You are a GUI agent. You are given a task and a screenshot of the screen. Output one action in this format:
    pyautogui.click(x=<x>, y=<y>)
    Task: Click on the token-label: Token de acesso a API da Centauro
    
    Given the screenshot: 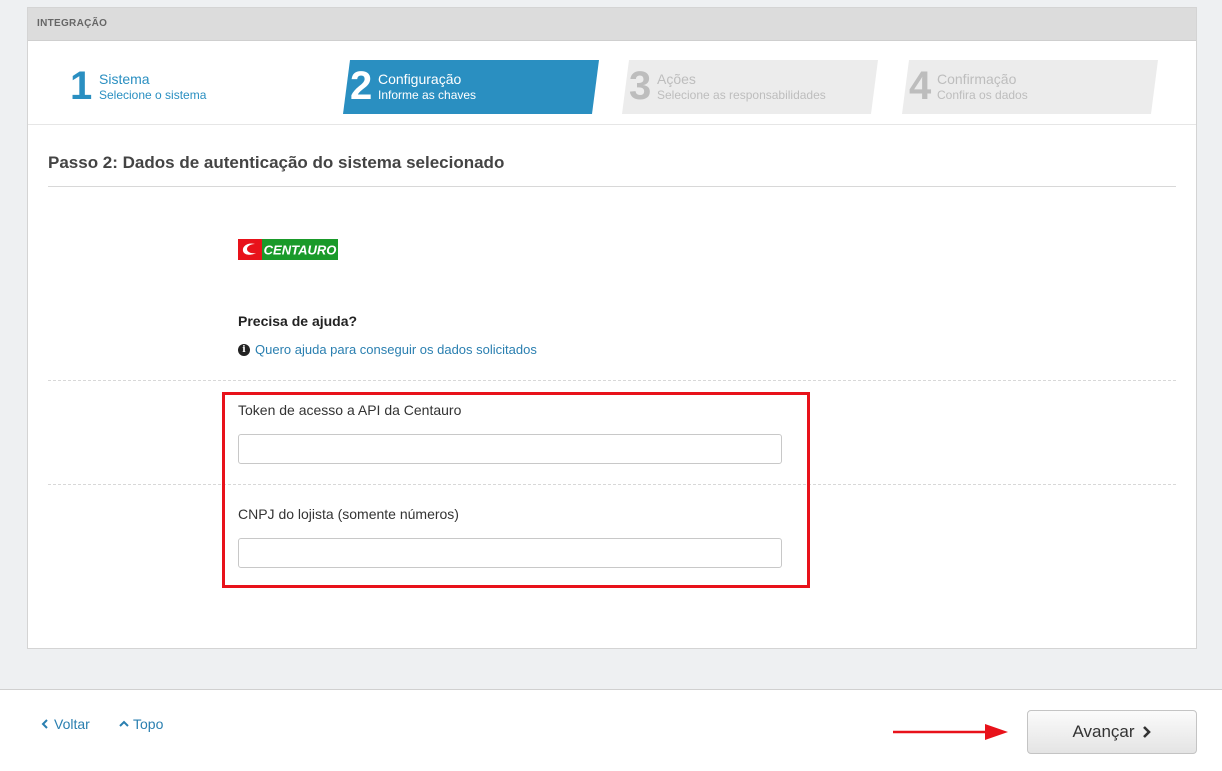 What is the action you would take?
    pyautogui.click(x=350, y=410)
    